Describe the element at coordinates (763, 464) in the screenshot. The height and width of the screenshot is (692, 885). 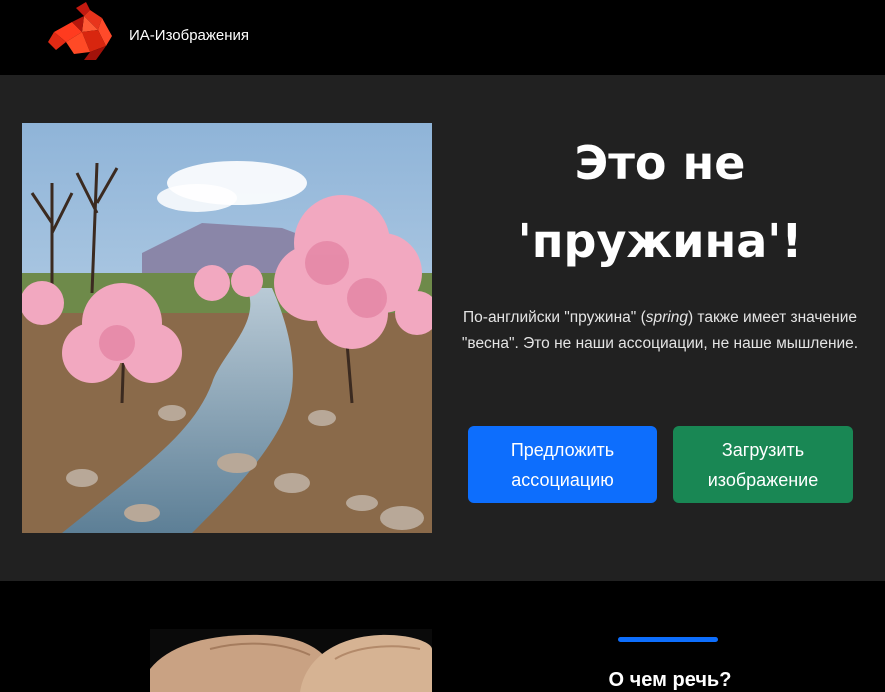
I see `upload-image-button: Загрузить изображение` at that location.